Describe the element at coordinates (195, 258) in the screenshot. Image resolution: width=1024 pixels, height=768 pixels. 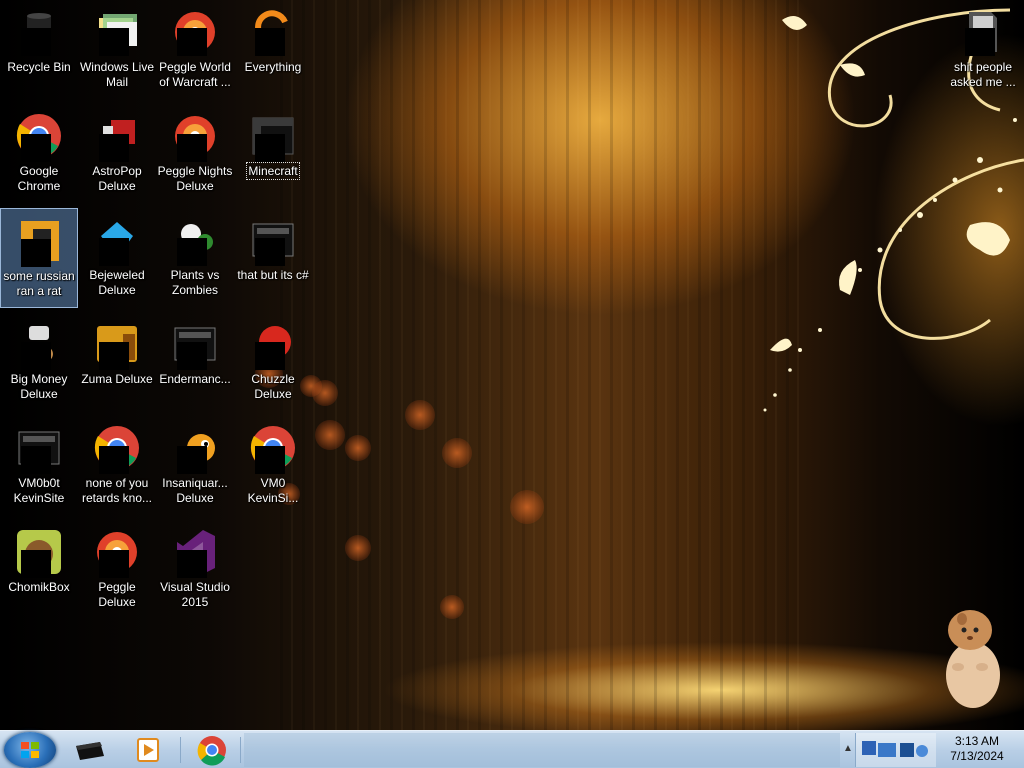
I see `desktop-icon: Plants vs Zombies` at that location.